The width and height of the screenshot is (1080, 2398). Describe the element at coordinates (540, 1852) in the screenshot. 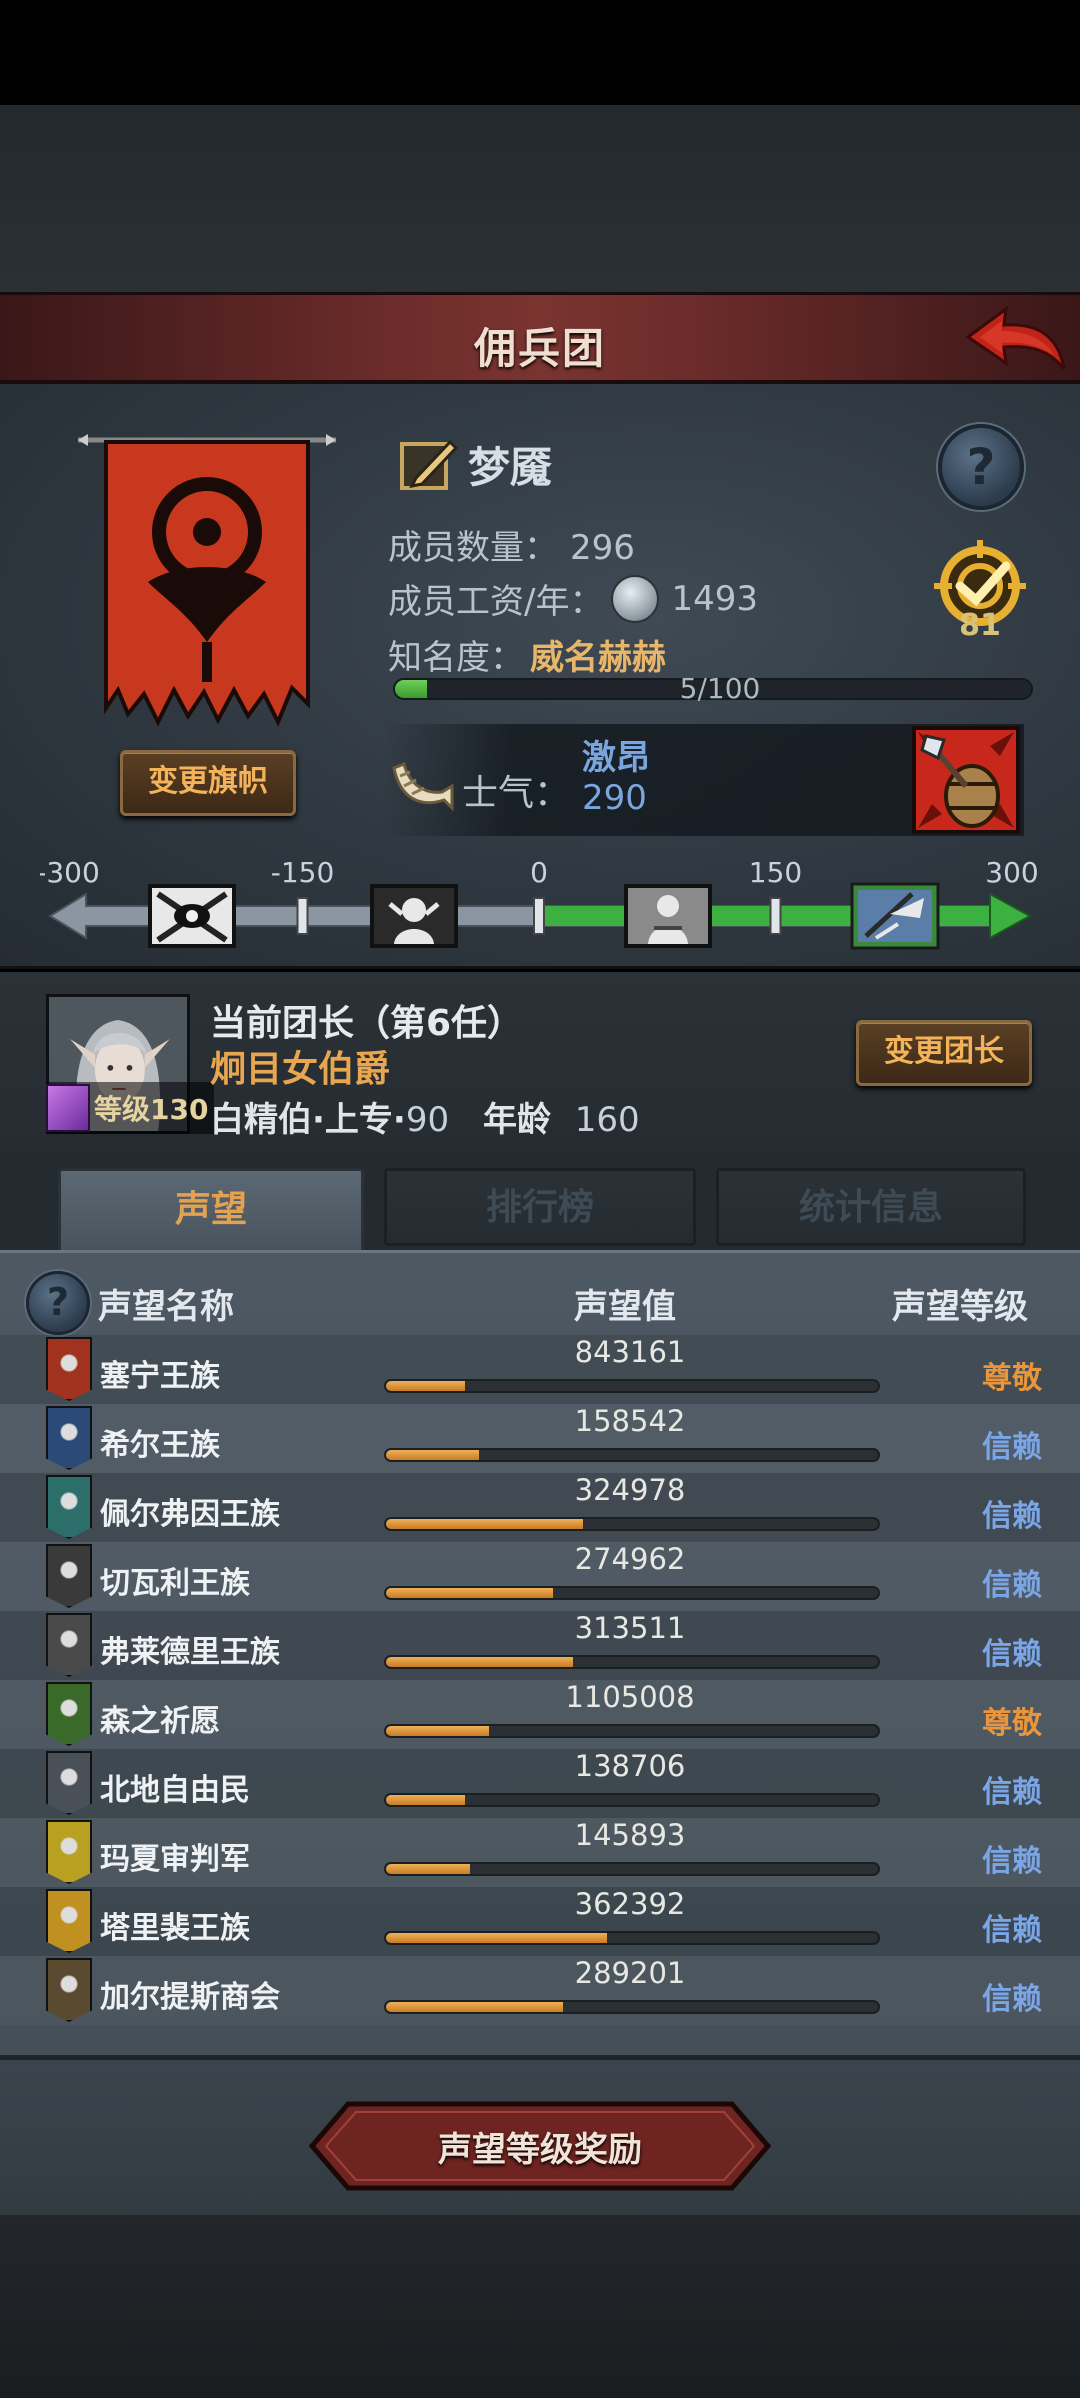

I see `reputation-row: 玛夏审判军 145893 信赖` at that location.